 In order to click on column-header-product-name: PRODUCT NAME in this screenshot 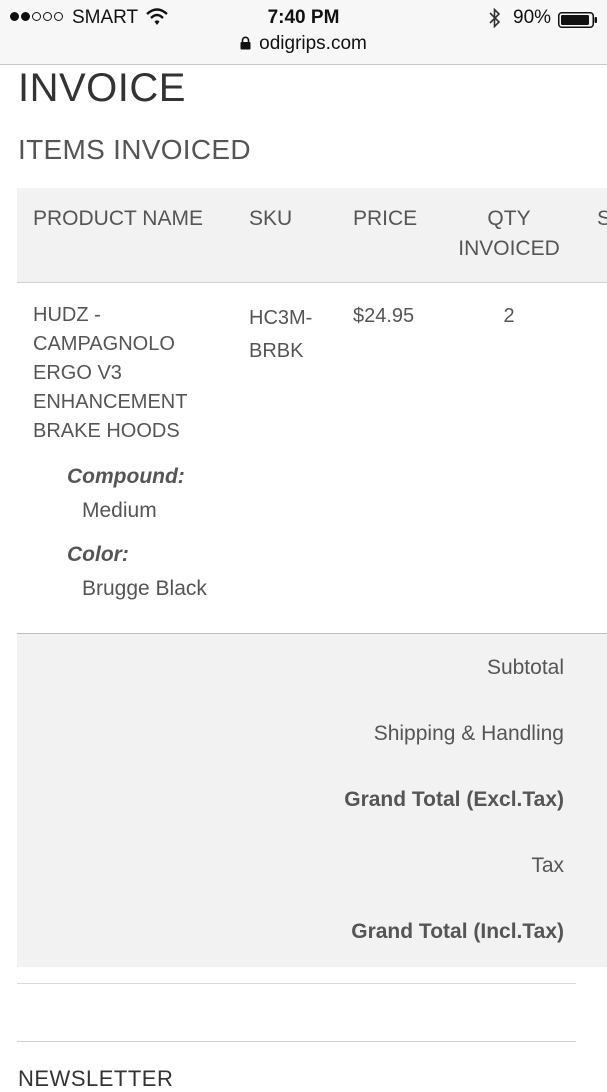, I will do `click(118, 218)`.